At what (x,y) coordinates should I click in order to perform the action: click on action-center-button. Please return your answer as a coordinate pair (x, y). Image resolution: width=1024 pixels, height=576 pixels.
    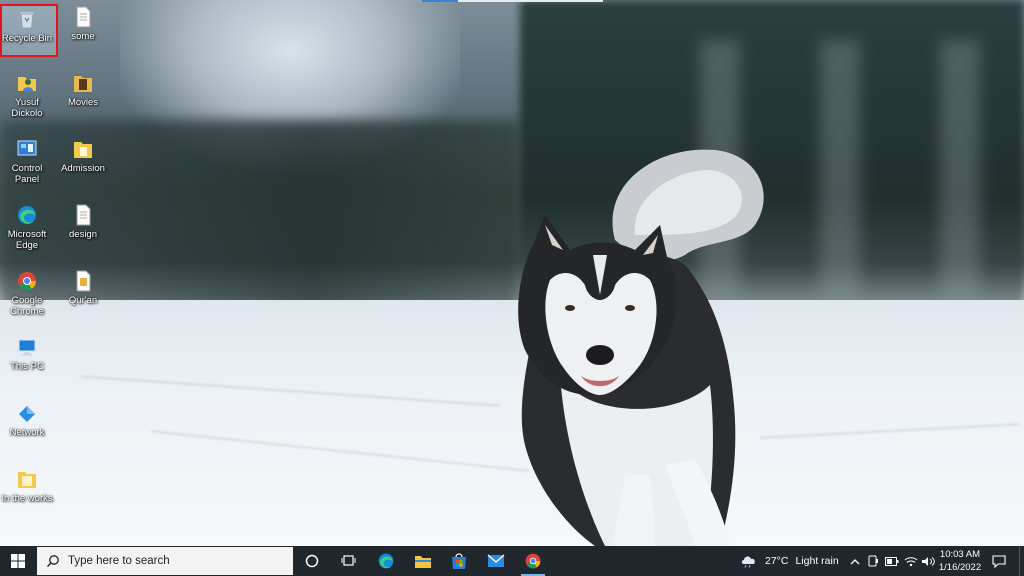
    Looking at the image, I should click on (999, 561).